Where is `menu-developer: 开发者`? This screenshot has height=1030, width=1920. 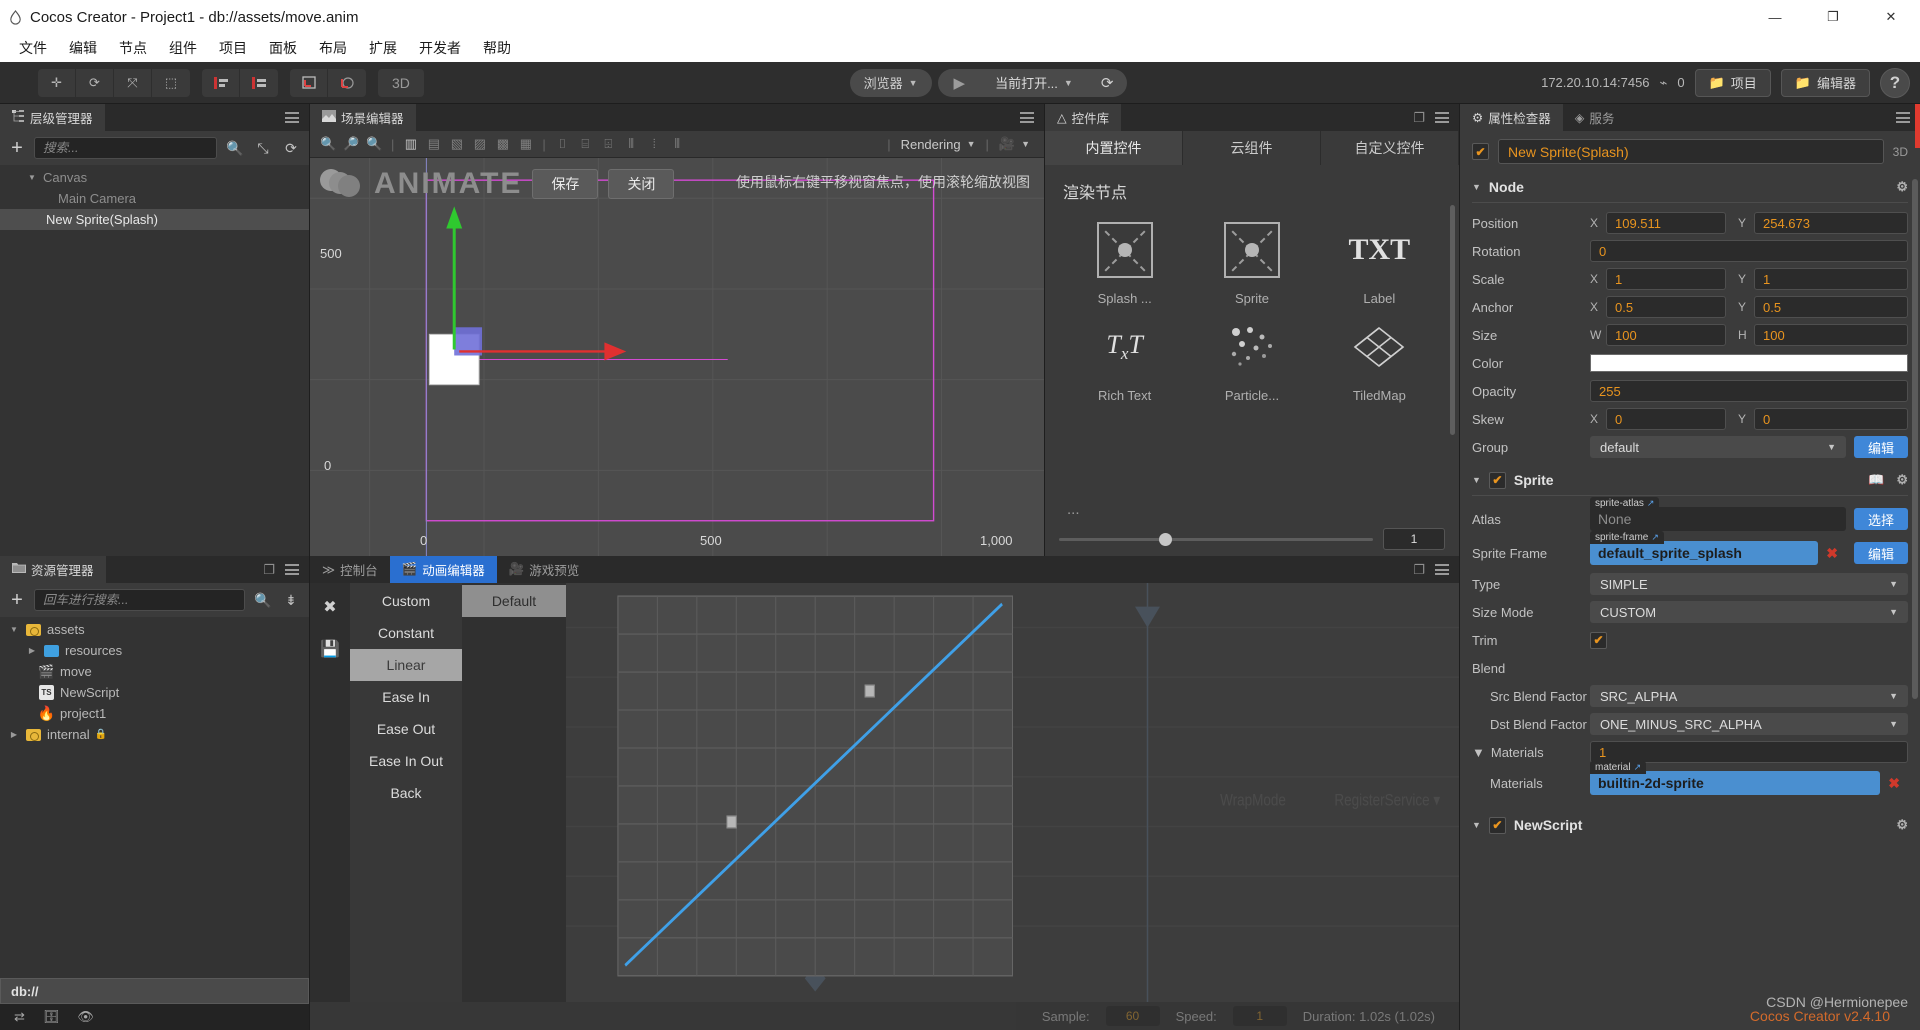 menu-developer: 开发者 is located at coordinates (440, 48).